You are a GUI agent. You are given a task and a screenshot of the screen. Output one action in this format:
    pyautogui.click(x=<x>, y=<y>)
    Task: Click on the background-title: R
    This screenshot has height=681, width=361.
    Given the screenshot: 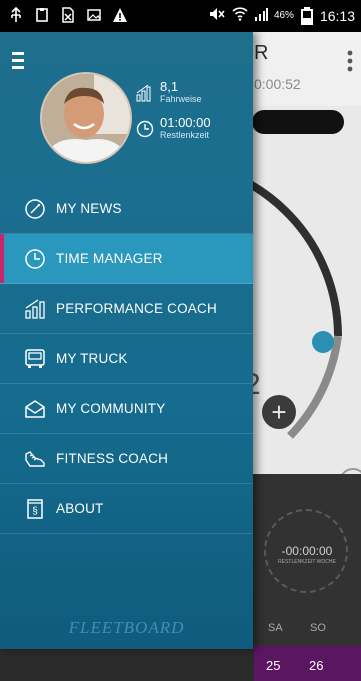 What is the action you would take?
    pyautogui.click(x=261, y=53)
    